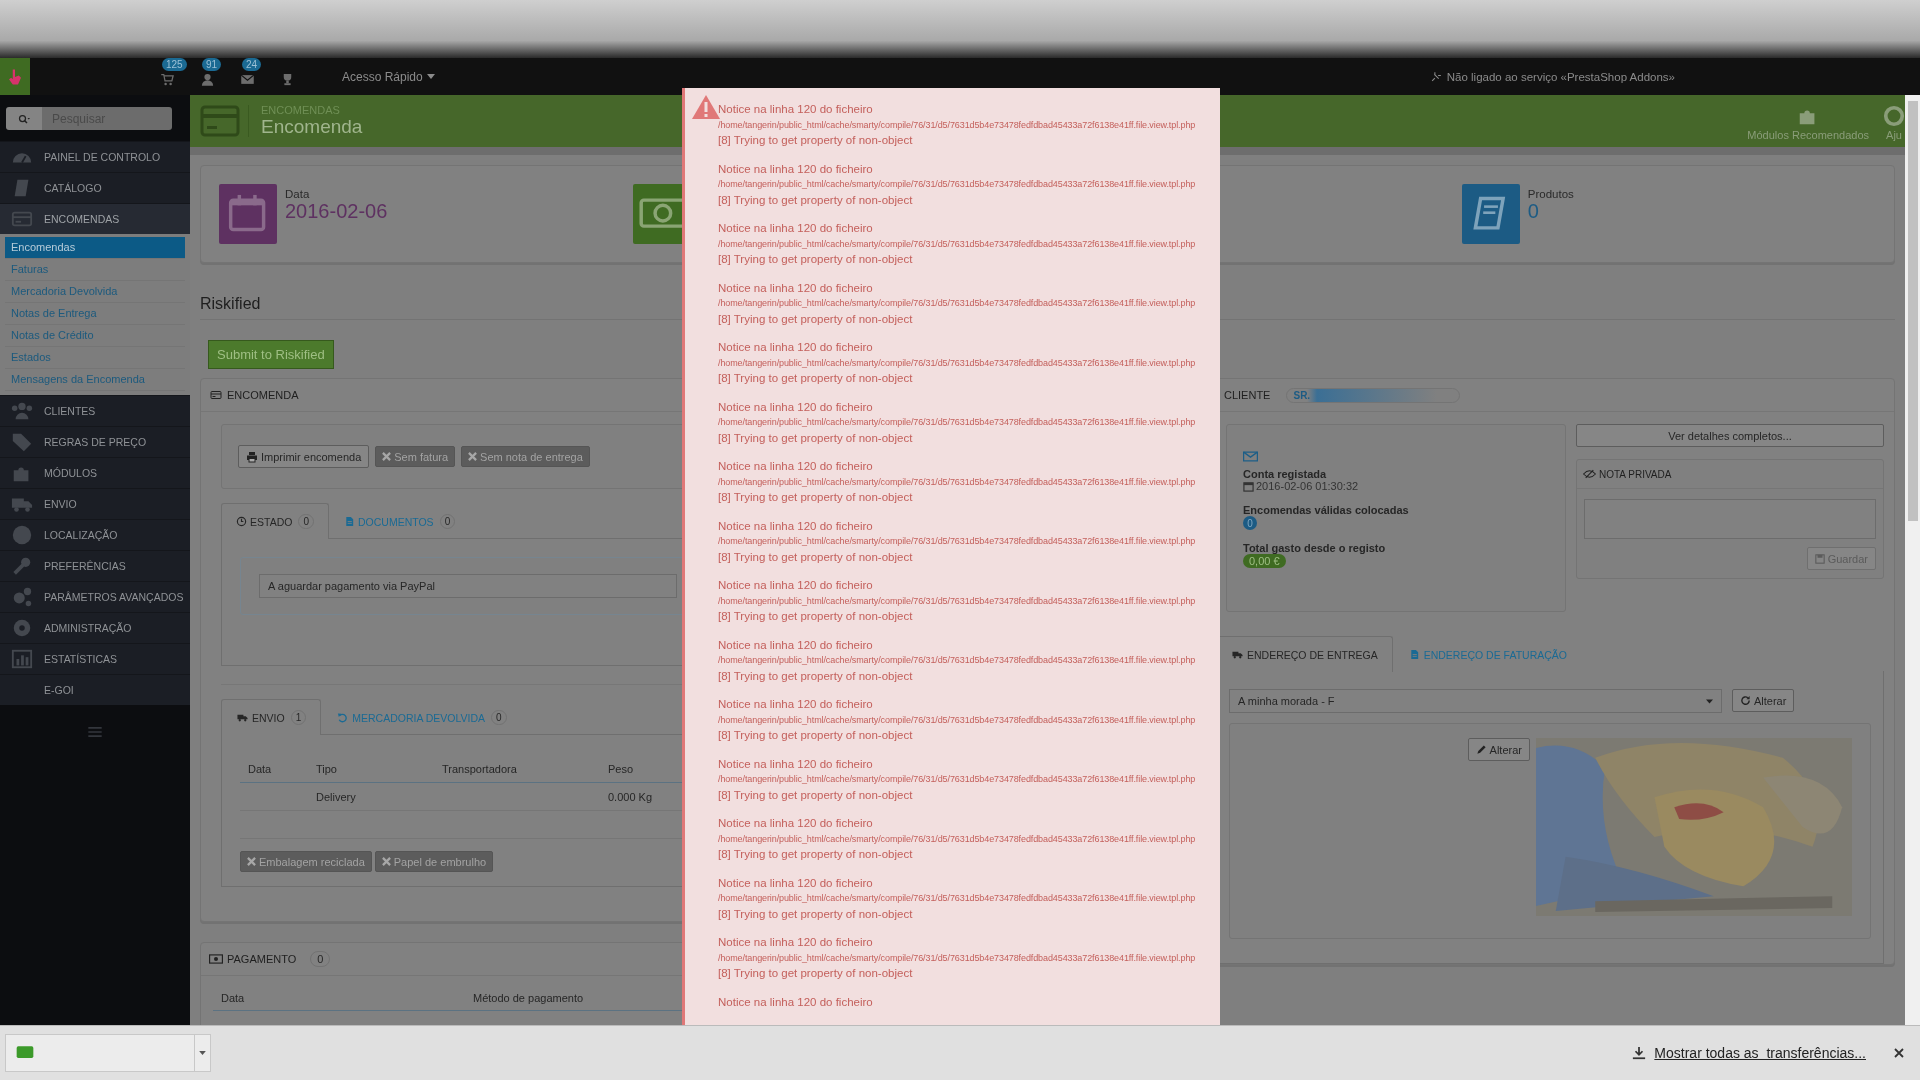 The image size is (1920, 1080). I want to click on toolbar-button: Módulos Recomendados, so click(1808, 123).